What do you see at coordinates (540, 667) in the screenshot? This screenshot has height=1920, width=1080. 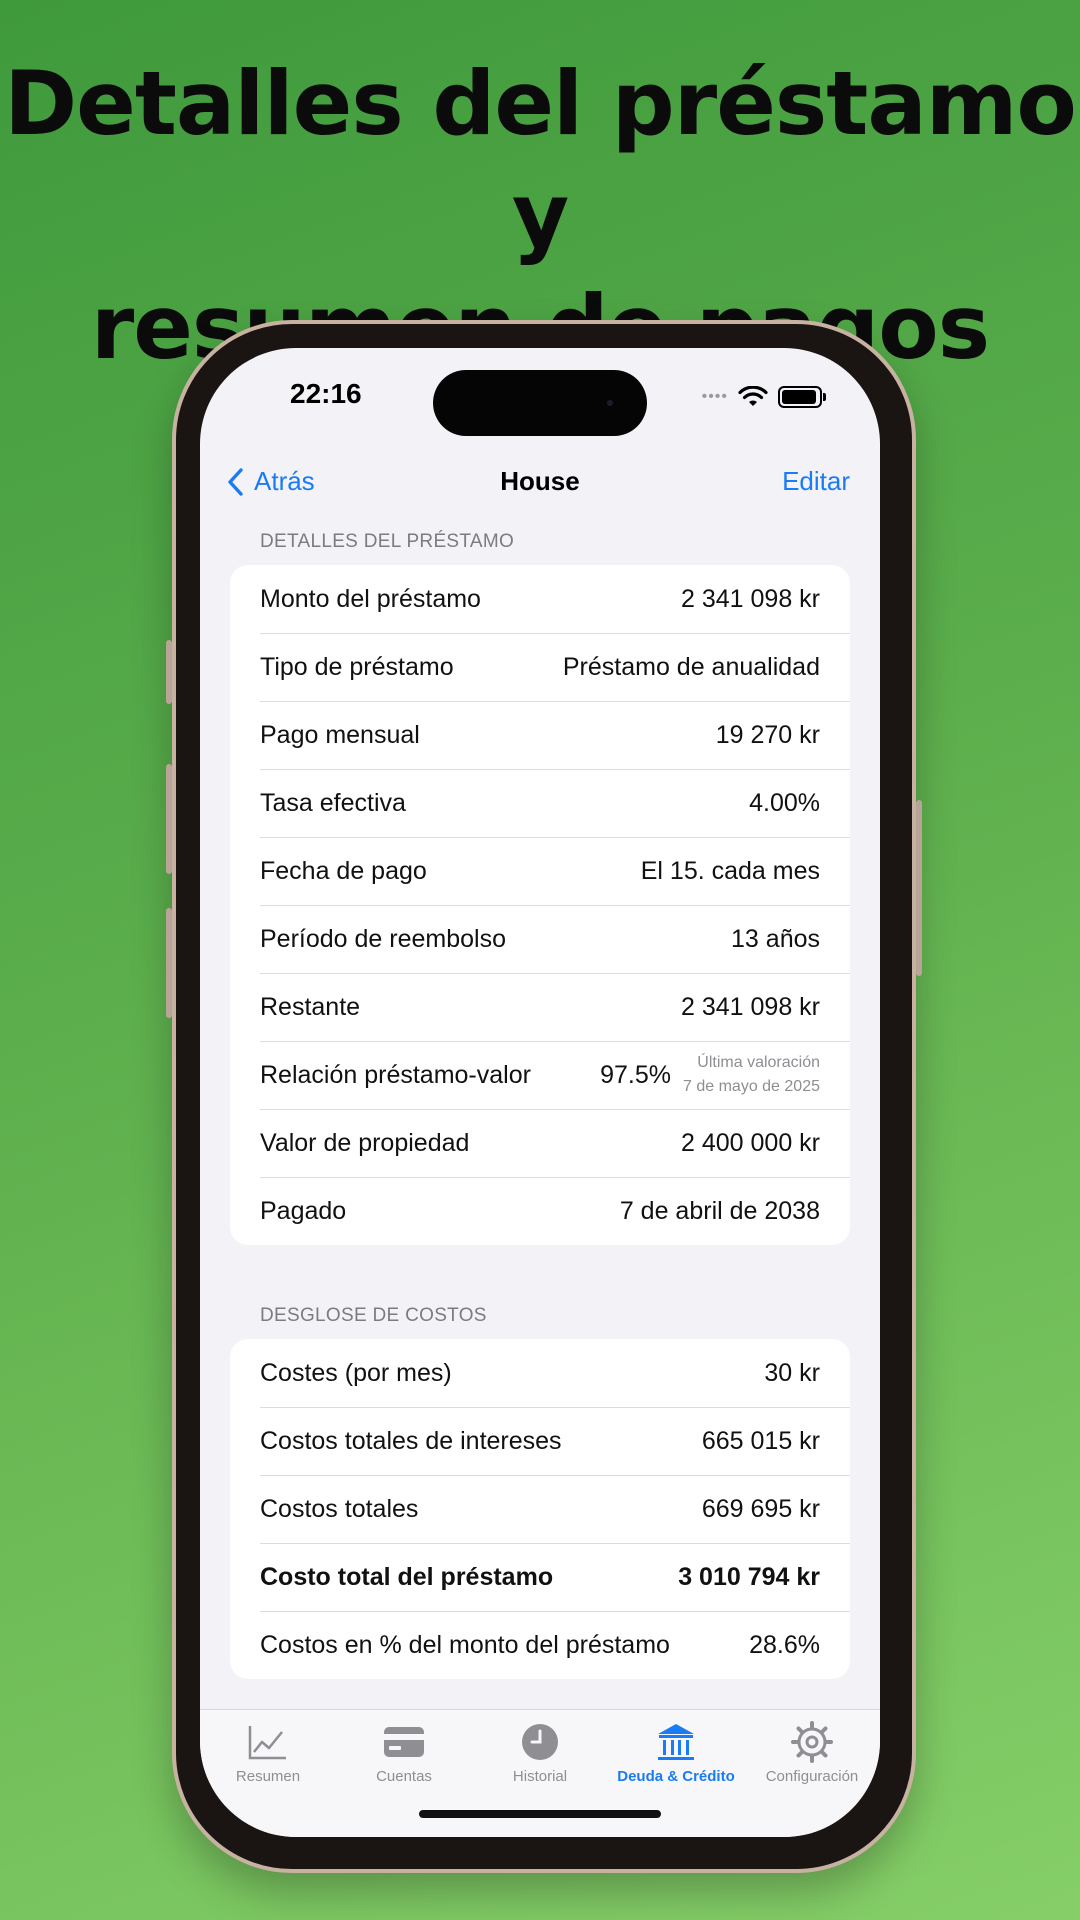 I see `detail-row-loan-type: Tipo de préstamo Préstamo de anualidad` at bounding box center [540, 667].